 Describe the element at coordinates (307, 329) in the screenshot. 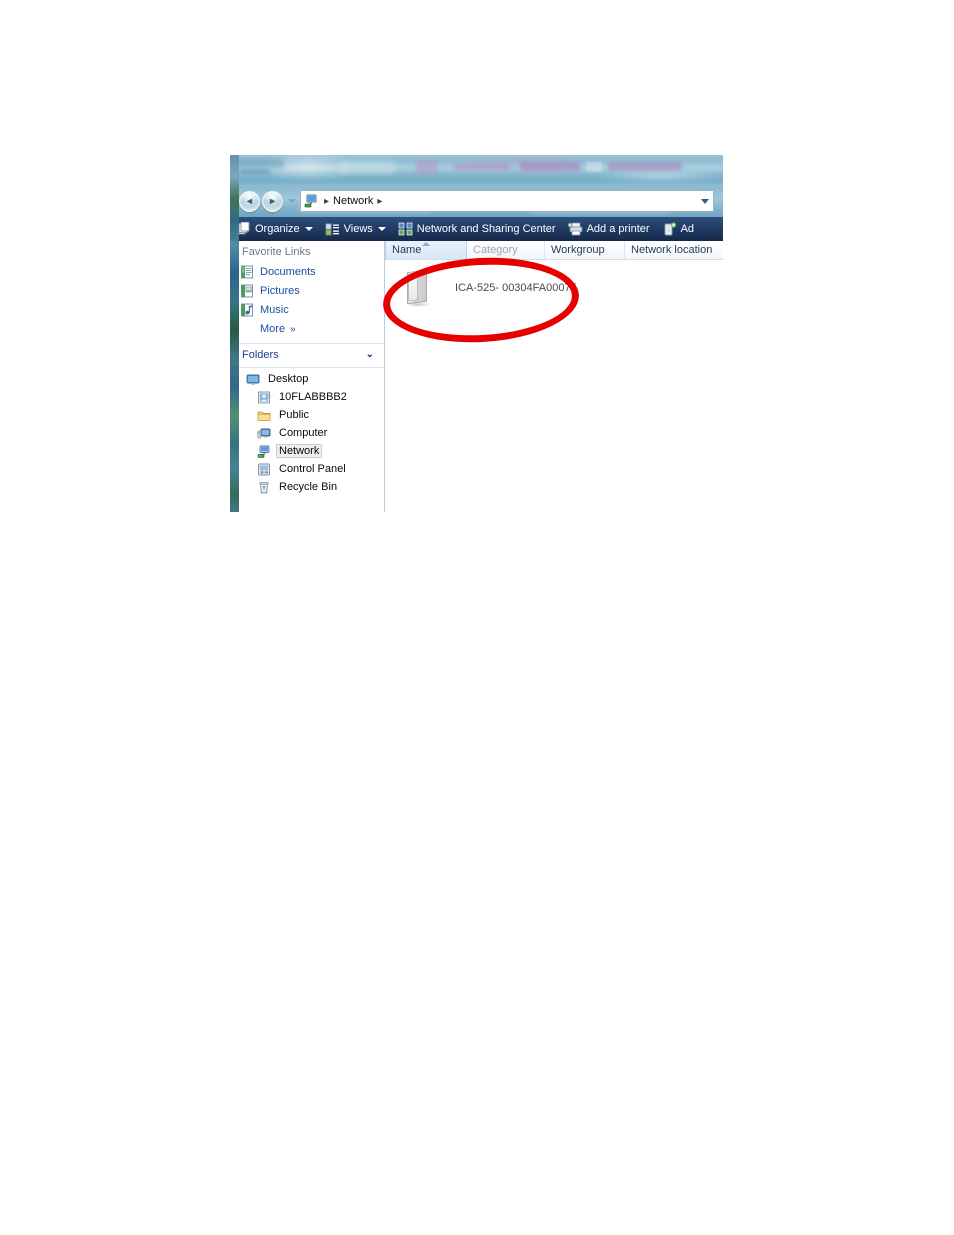

I see `more-favorites-button: More »` at that location.